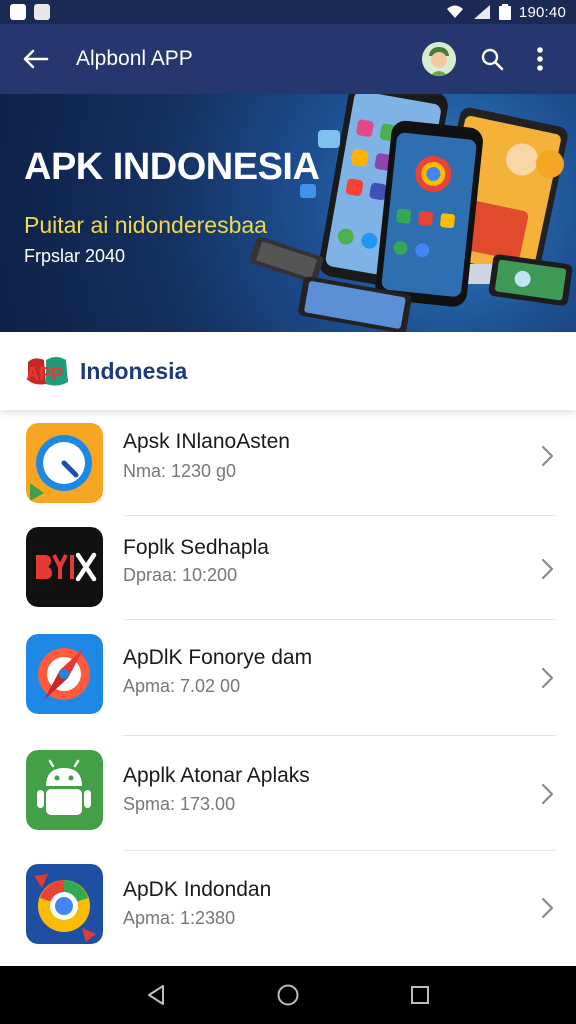 This screenshot has width=576, height=1024. Describe the element at coordinates (288, 59) in the screenshot. I see `app-bar: Alpbonl APP` at that location.